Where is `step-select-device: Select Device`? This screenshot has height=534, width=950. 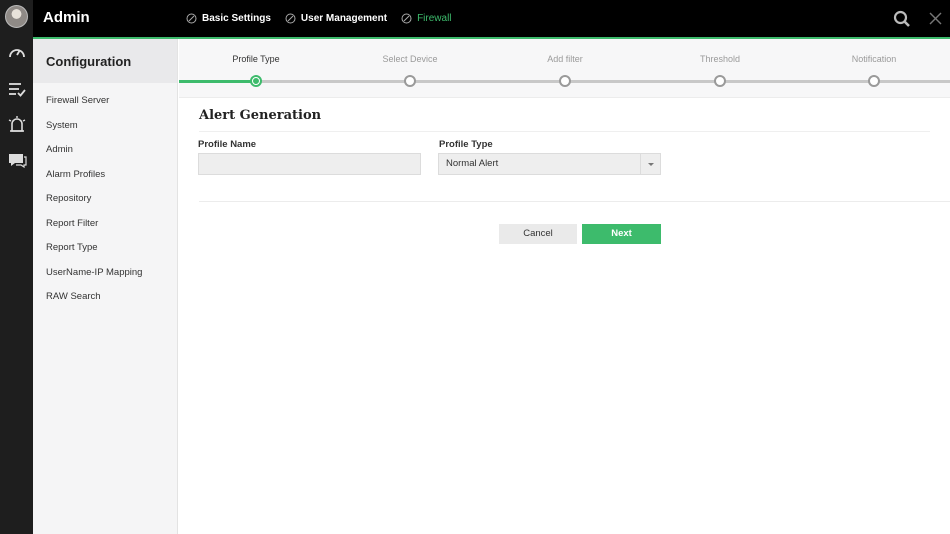
step-select-device: Select Device is located at coordinates (410, 63).